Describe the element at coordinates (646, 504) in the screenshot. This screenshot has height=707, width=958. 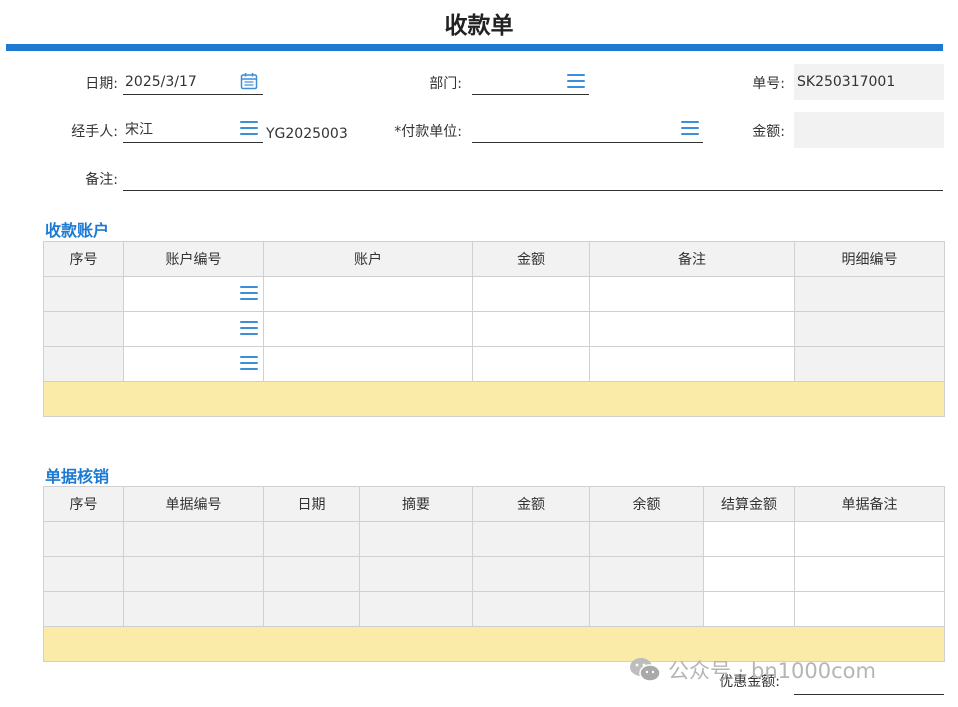
I see `column-header: 余额` at that location.